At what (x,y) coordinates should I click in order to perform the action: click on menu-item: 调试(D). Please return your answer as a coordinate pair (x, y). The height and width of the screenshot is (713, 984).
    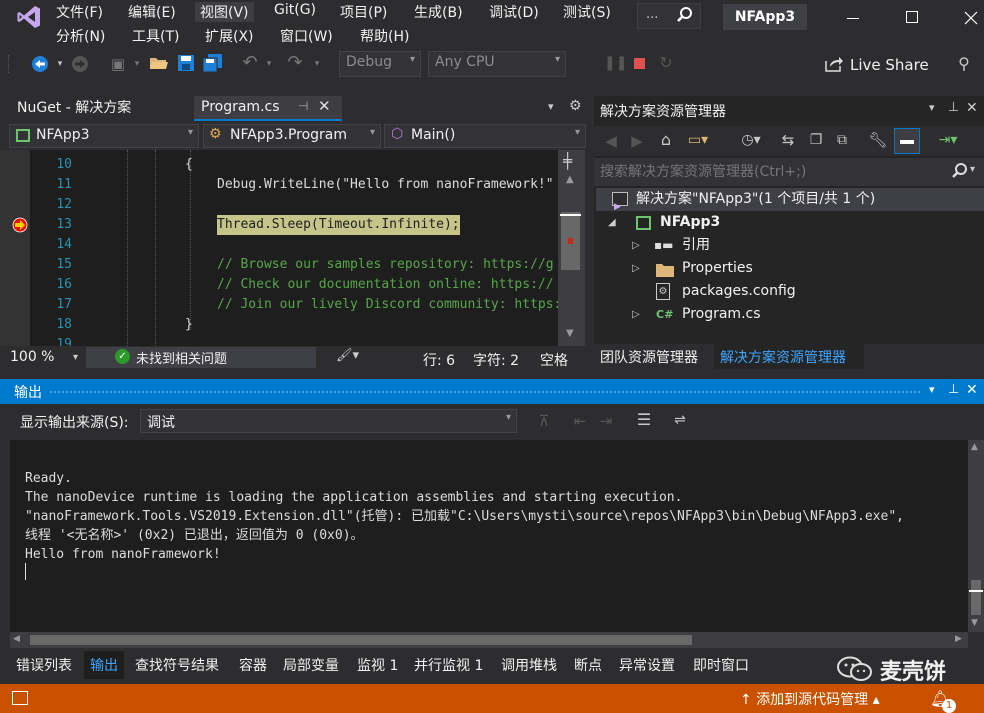
    Looking at the image, I should click on (514, 12).